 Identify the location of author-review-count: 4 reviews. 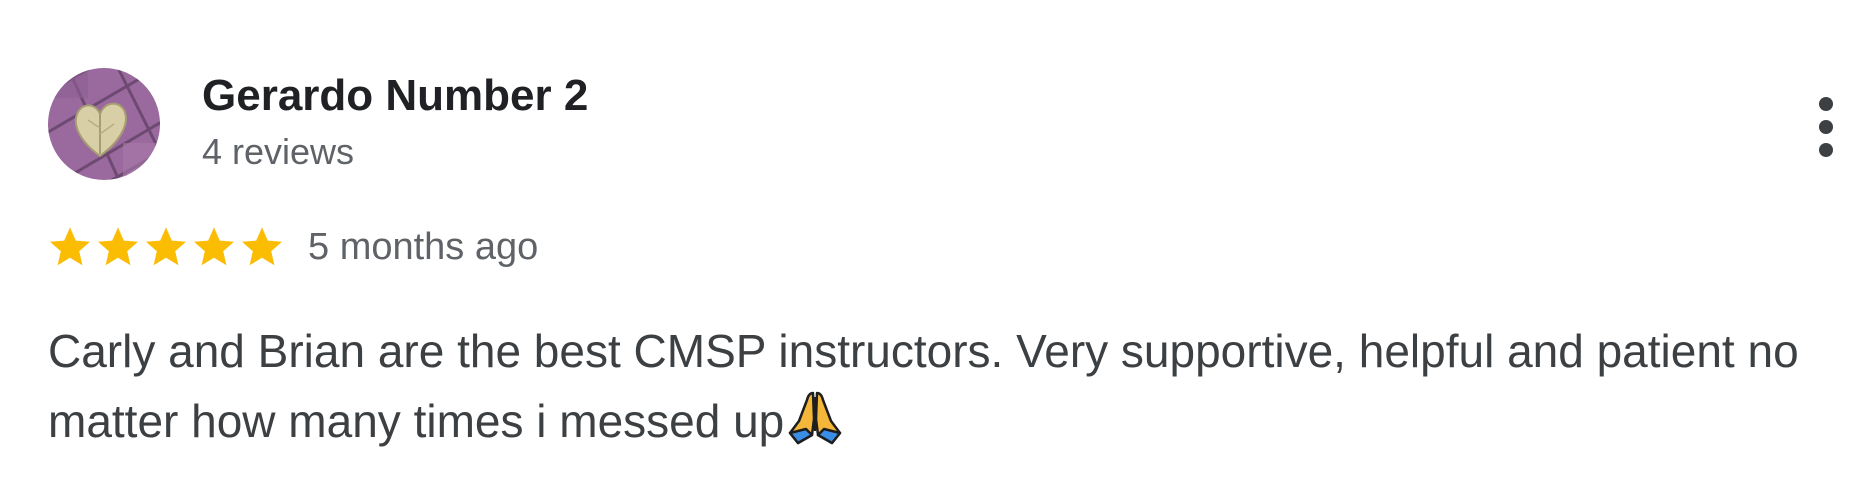
(278, 151).